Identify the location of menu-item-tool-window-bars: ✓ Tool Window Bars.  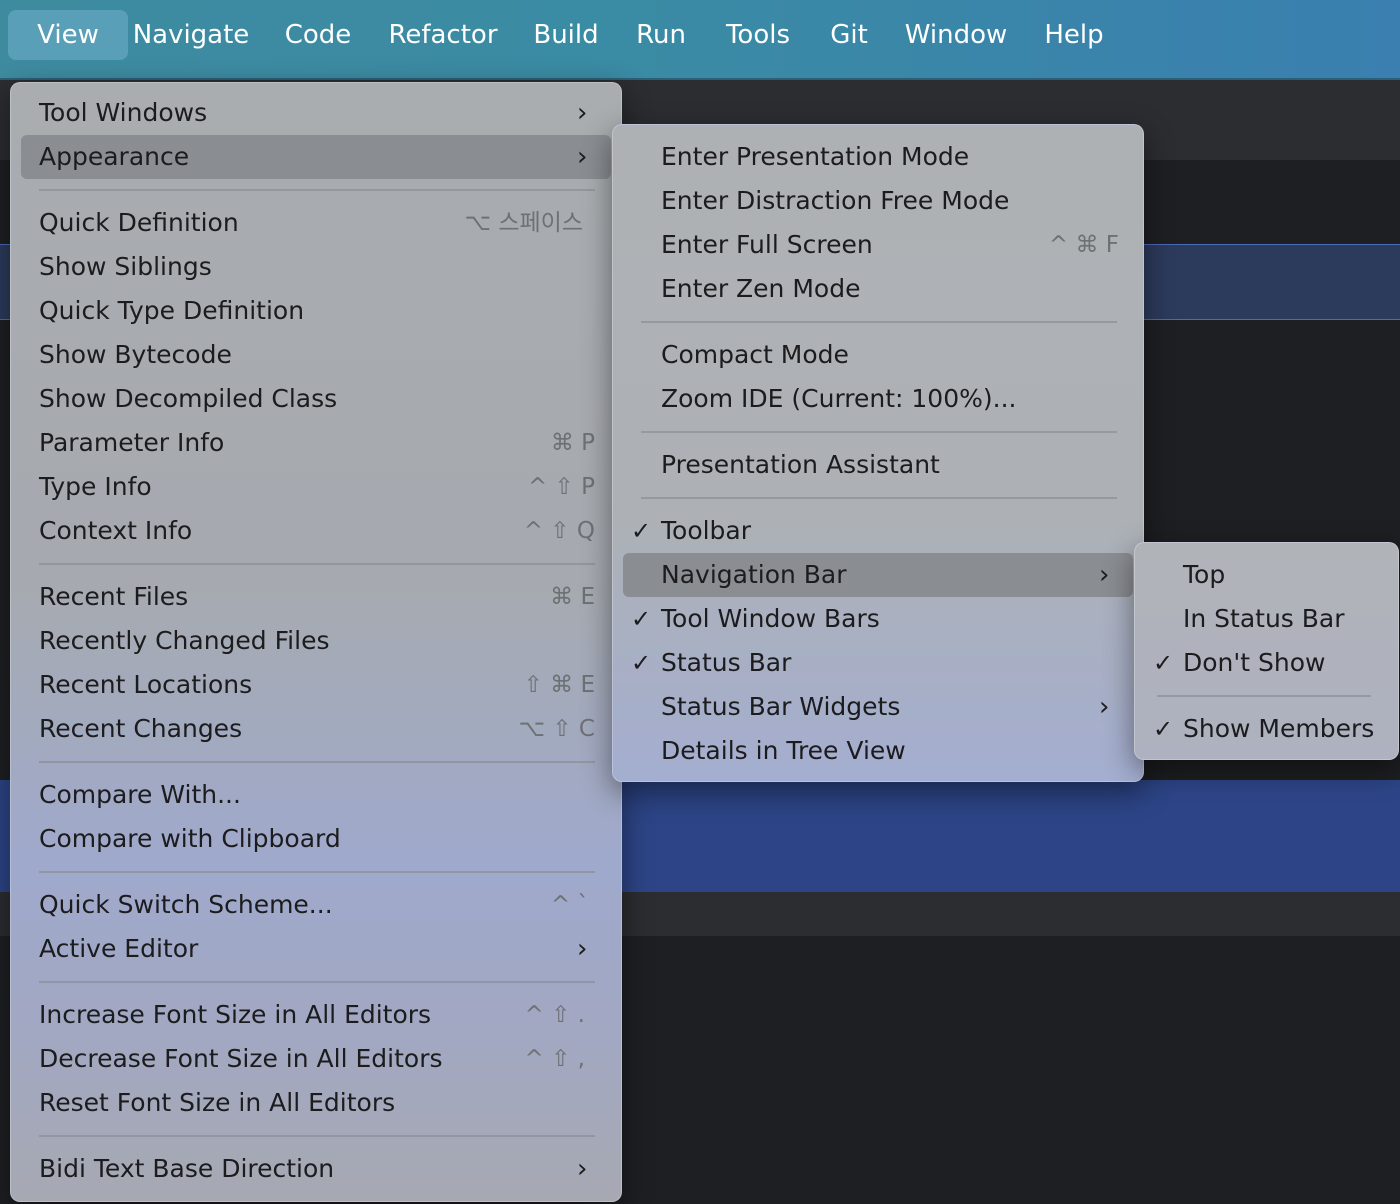
(878, 619).